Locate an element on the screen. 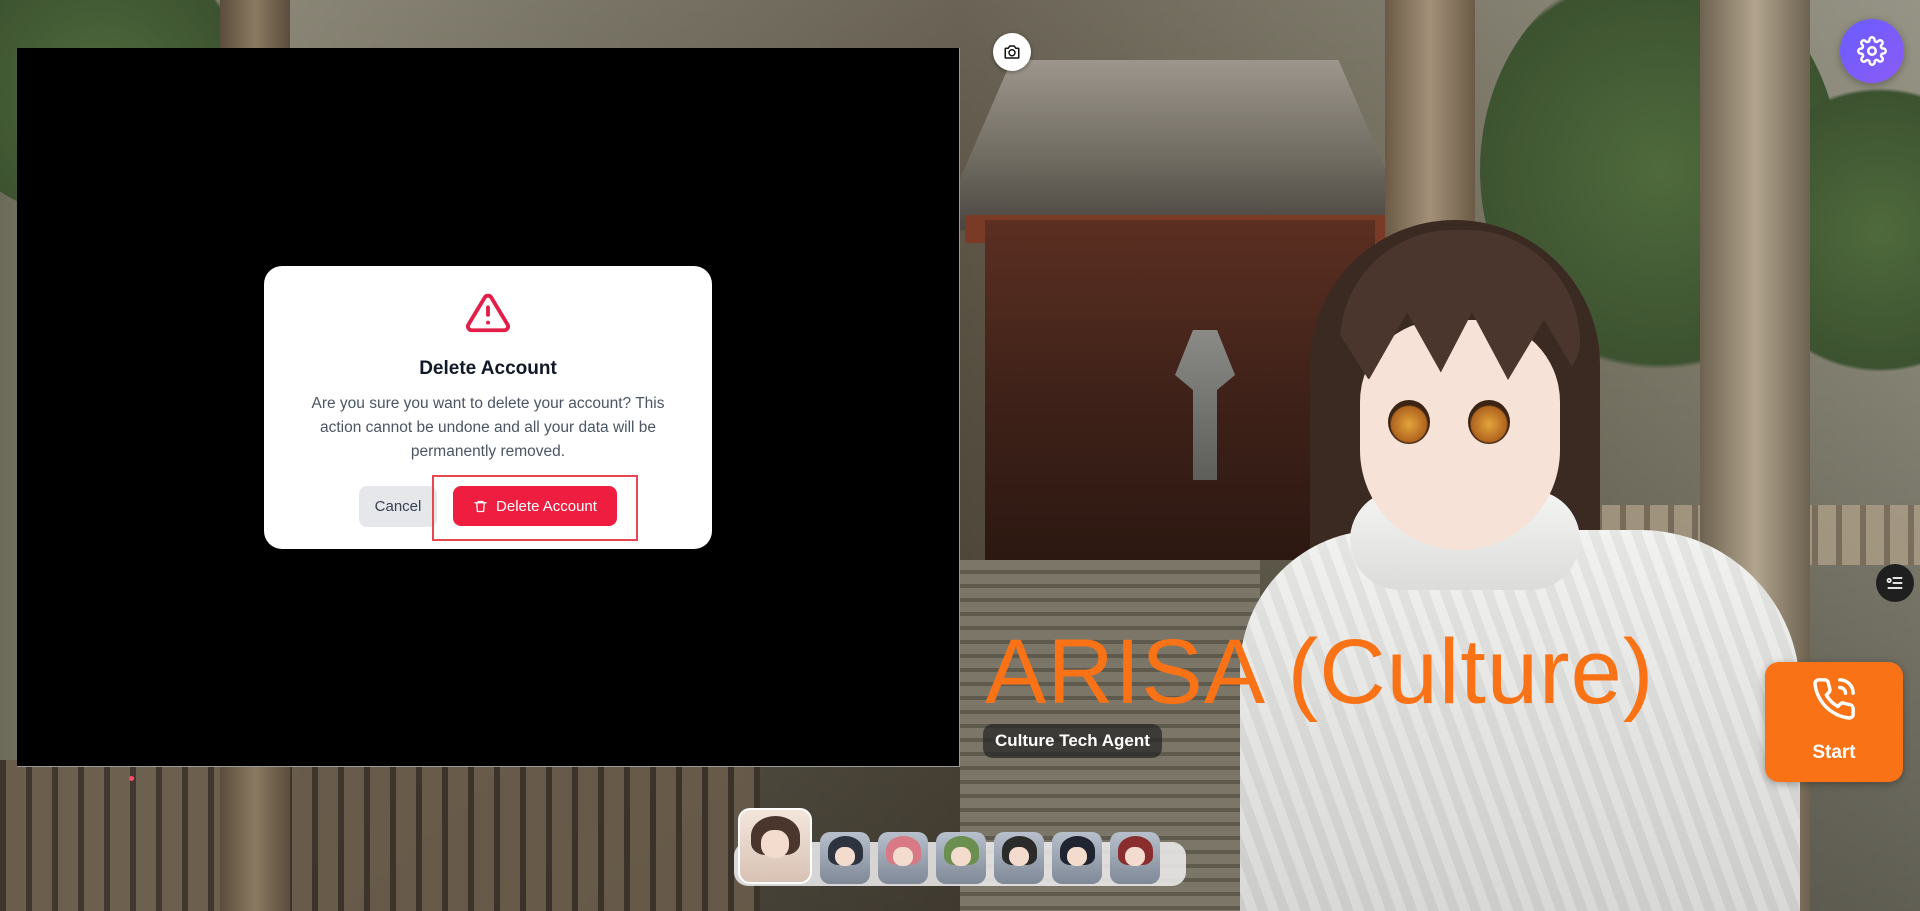  agent-subtitle: Culture Tech Agent is located at coordinates (1072, 741).